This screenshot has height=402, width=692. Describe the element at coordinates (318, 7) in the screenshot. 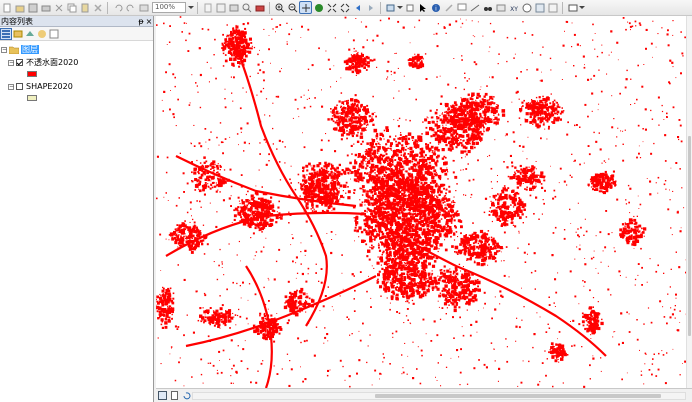

I see `full-extent-icon` at that location.